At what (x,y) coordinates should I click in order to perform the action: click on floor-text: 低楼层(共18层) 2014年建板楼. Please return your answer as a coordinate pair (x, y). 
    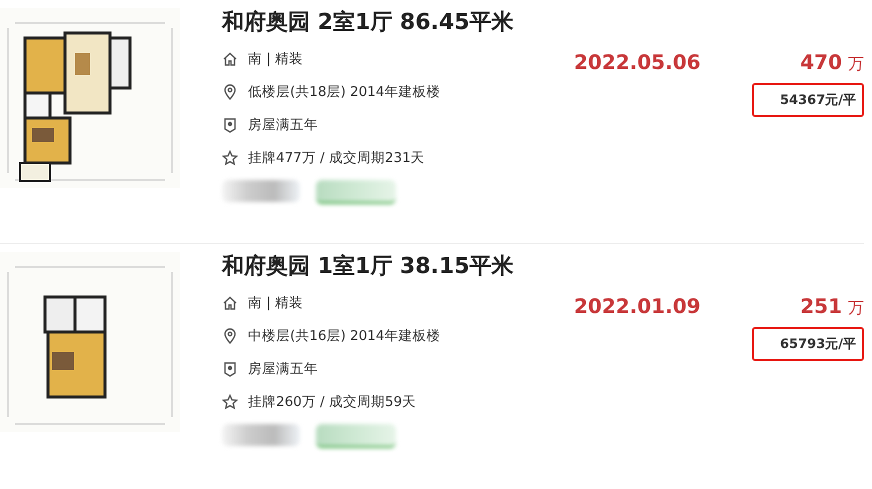
    Looking at the image, I should click on (344, 91).